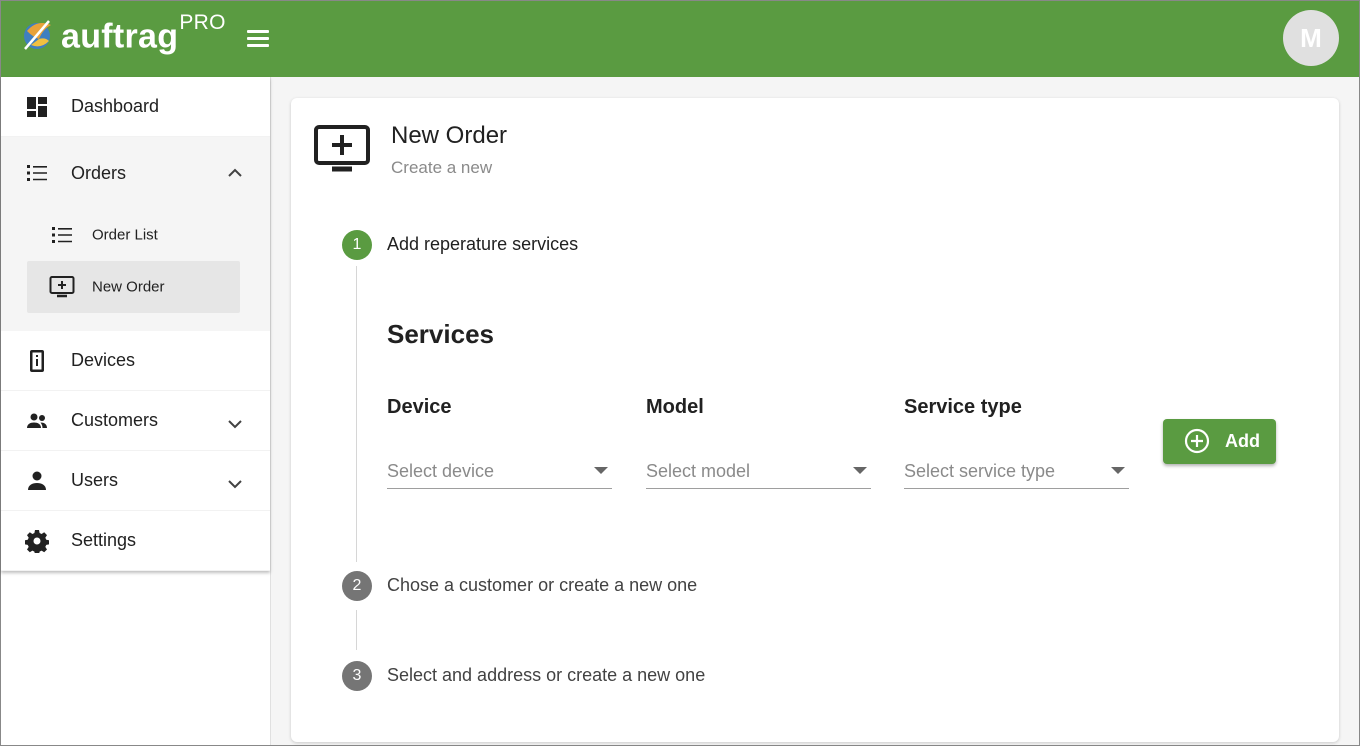 This screenshot has width=1360, height=746. Describe the element at coordinates (542, 585) in the screenshot. I see `step-2-label: Chose a customer or create a new one` at that location.